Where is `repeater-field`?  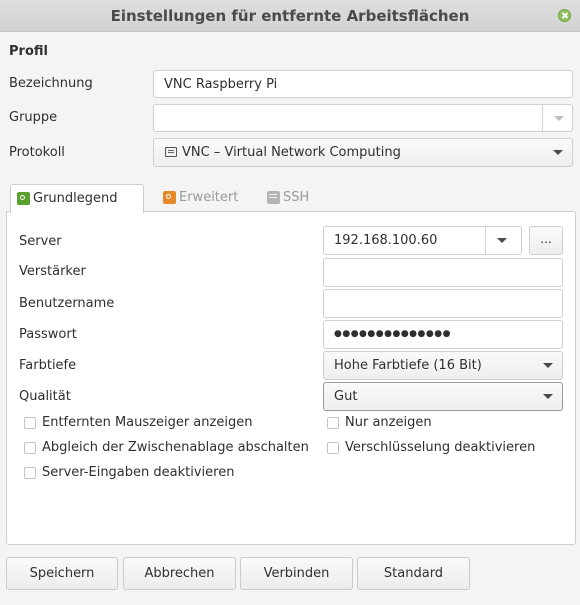
repeater-field is located at coordinates (443, 272).